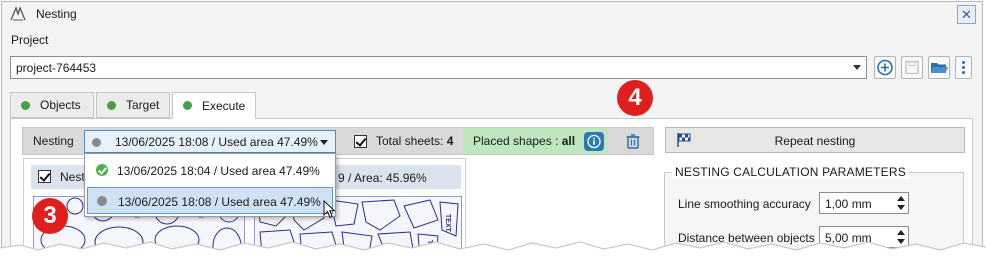 This screenshot has height=268, width=986. I want to click on checkered-flag-icon, so click(684, 140).